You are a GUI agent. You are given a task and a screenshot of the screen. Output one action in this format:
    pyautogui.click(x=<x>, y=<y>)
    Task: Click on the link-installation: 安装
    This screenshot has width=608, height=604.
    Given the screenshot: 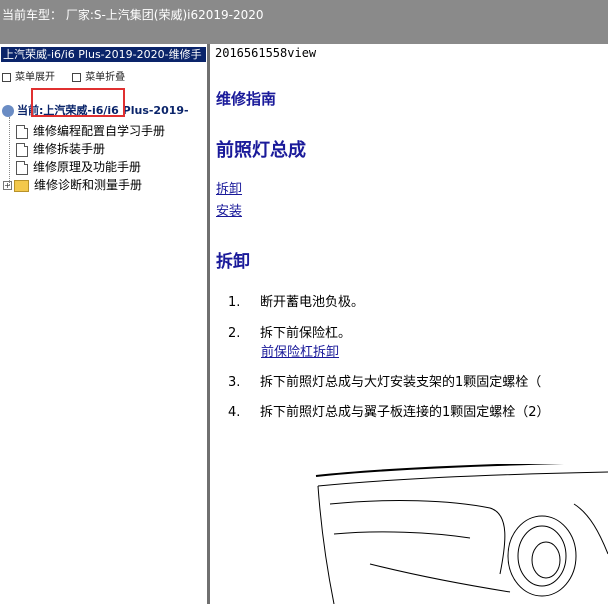 What is the action you would take?
    pyautogui.click(x=229, y=209)
    